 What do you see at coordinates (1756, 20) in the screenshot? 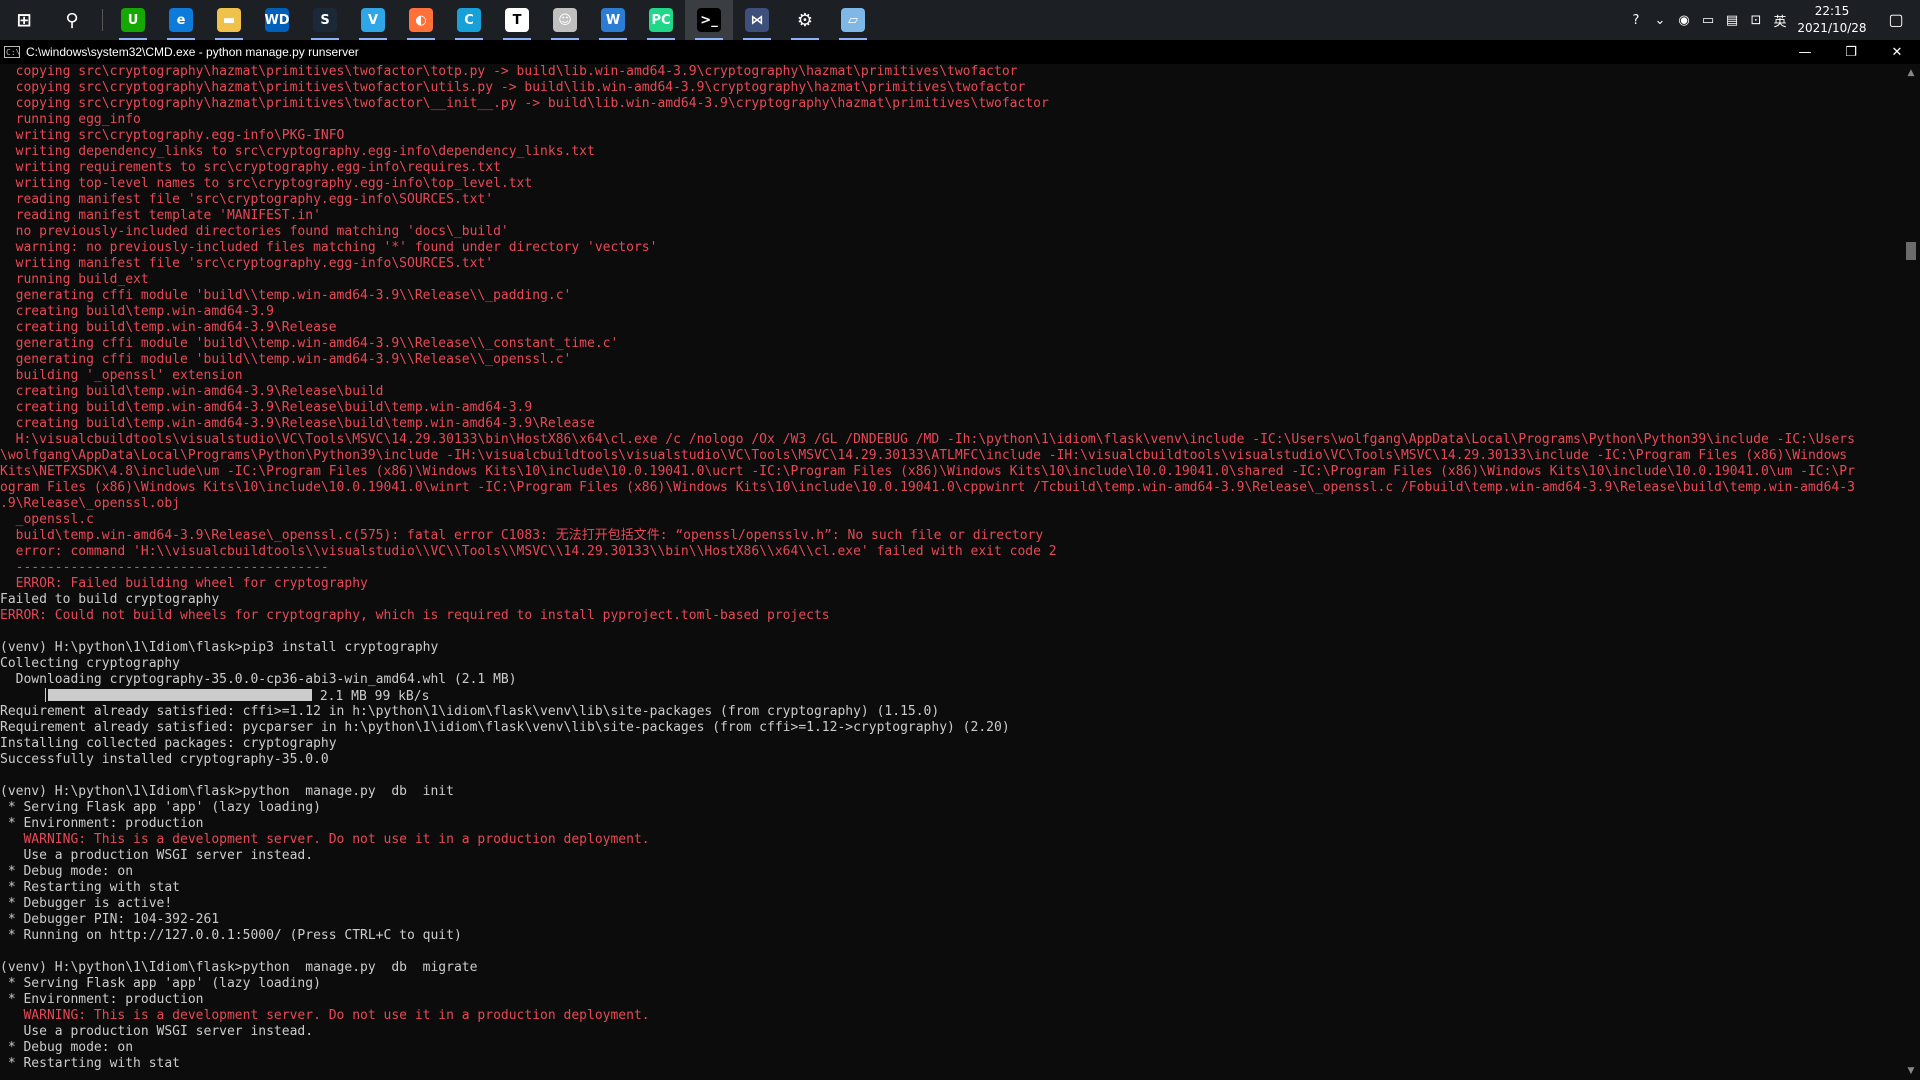
I see `network-icon: ⊡` at bounding box center [1756, 20].